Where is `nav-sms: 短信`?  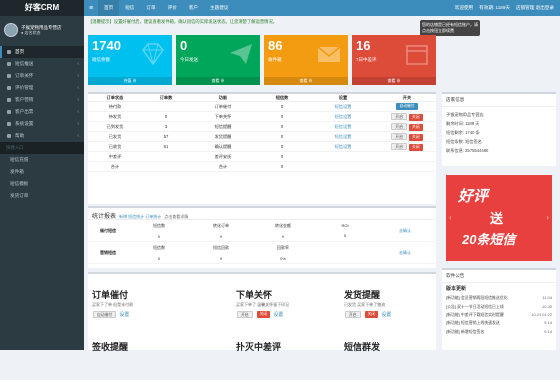
nav-sms: 短信 is located at coordinates (129, 8).